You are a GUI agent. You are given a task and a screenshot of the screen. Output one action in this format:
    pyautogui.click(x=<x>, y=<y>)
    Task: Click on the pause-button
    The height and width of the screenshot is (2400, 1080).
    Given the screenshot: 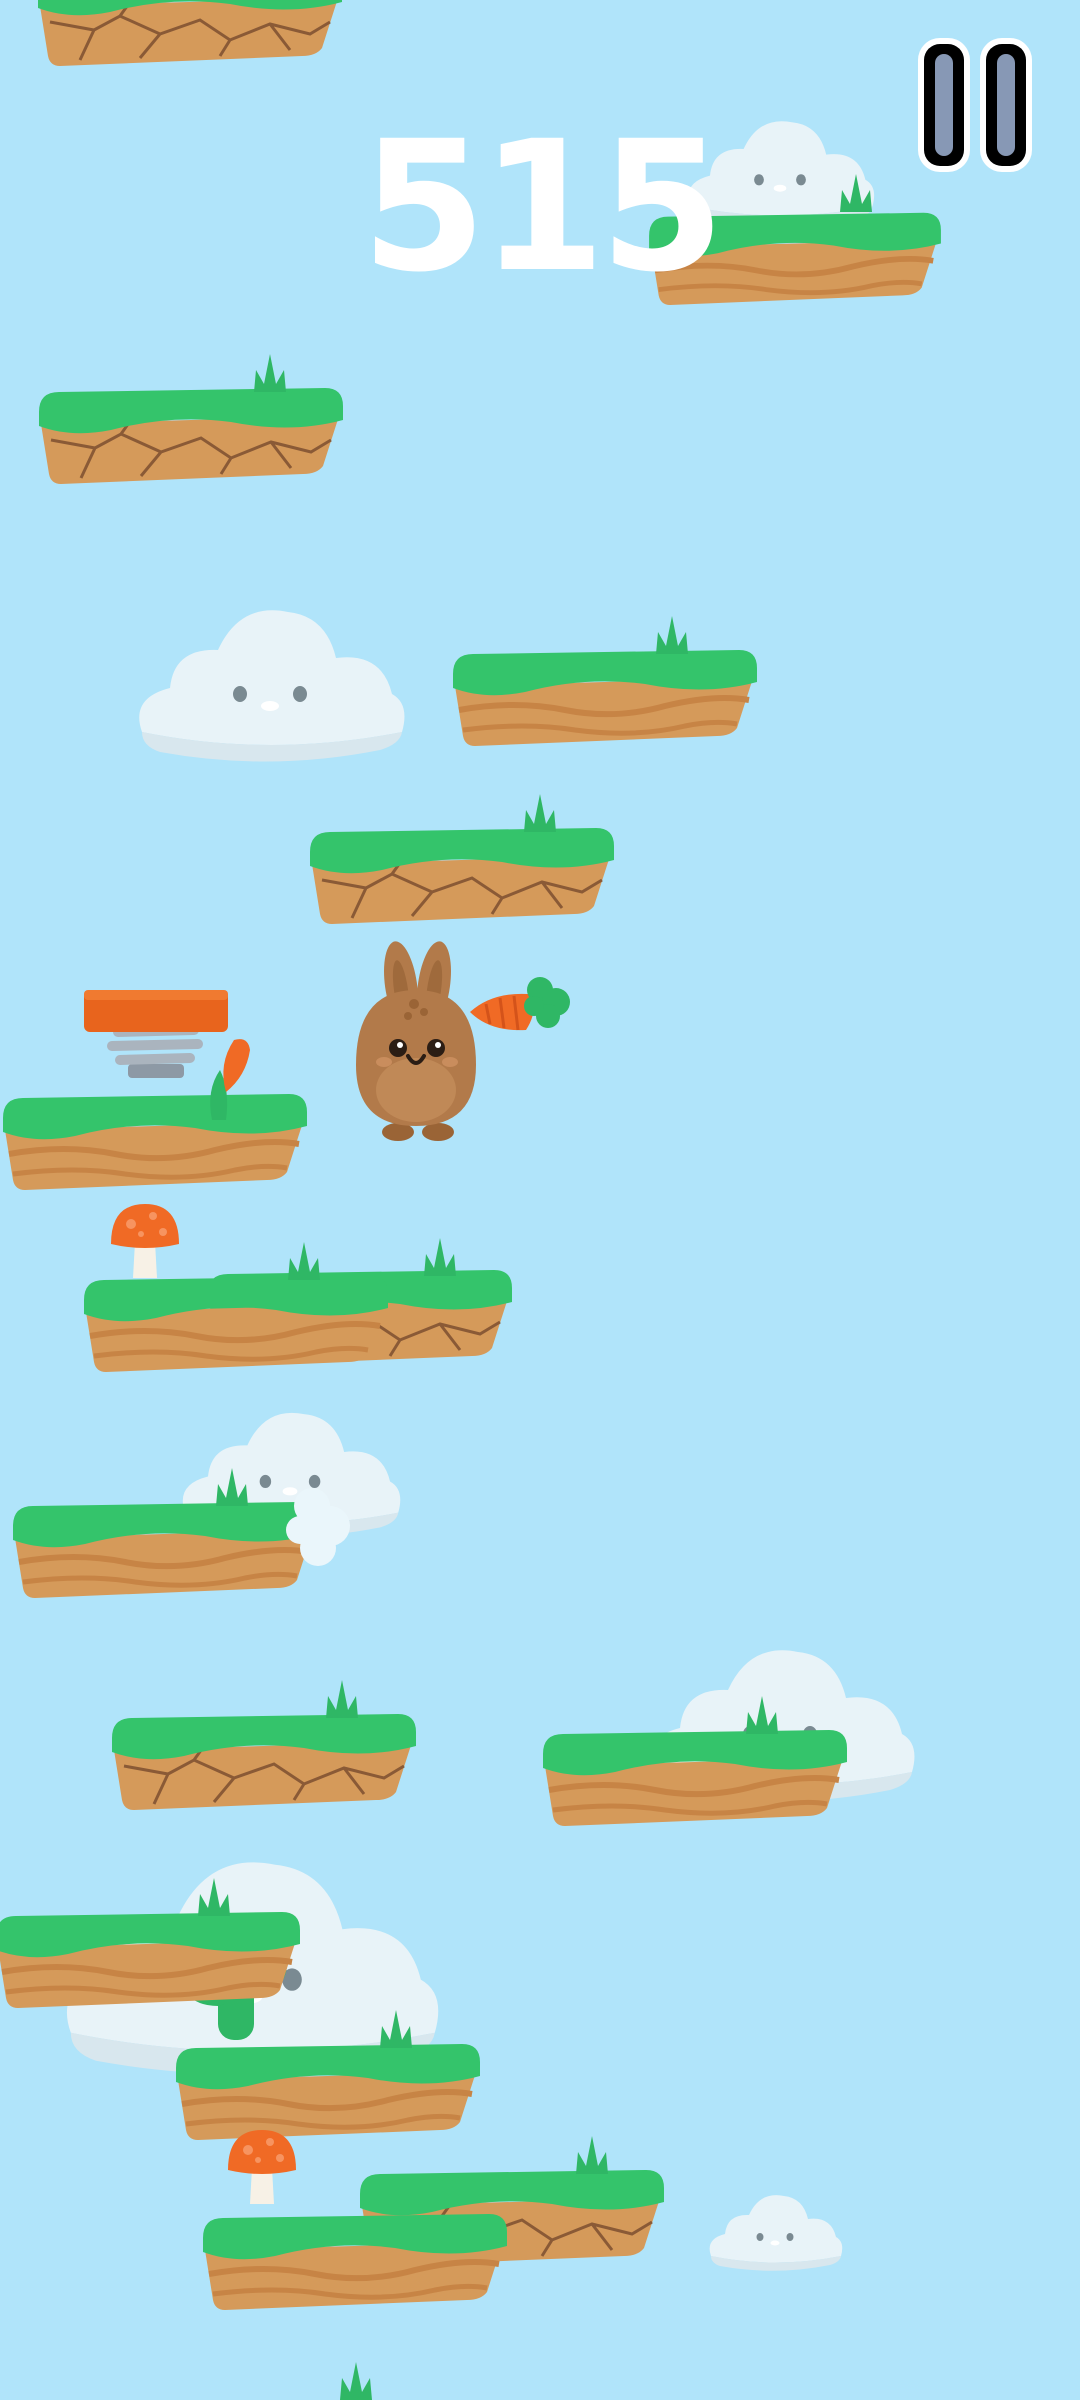 What is the action you would take?
    pyautogui.click(x=975, y=105)
    